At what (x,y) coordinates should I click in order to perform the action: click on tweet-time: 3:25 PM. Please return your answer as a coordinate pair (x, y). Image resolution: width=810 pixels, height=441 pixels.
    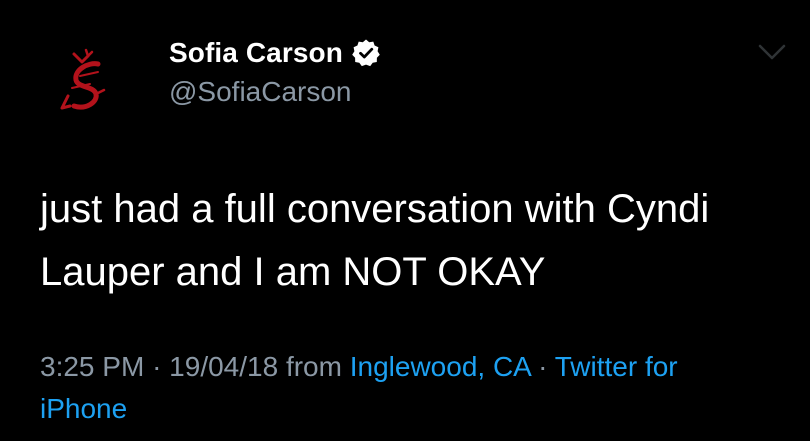
    Looking at the image, I should click on (92, 366).